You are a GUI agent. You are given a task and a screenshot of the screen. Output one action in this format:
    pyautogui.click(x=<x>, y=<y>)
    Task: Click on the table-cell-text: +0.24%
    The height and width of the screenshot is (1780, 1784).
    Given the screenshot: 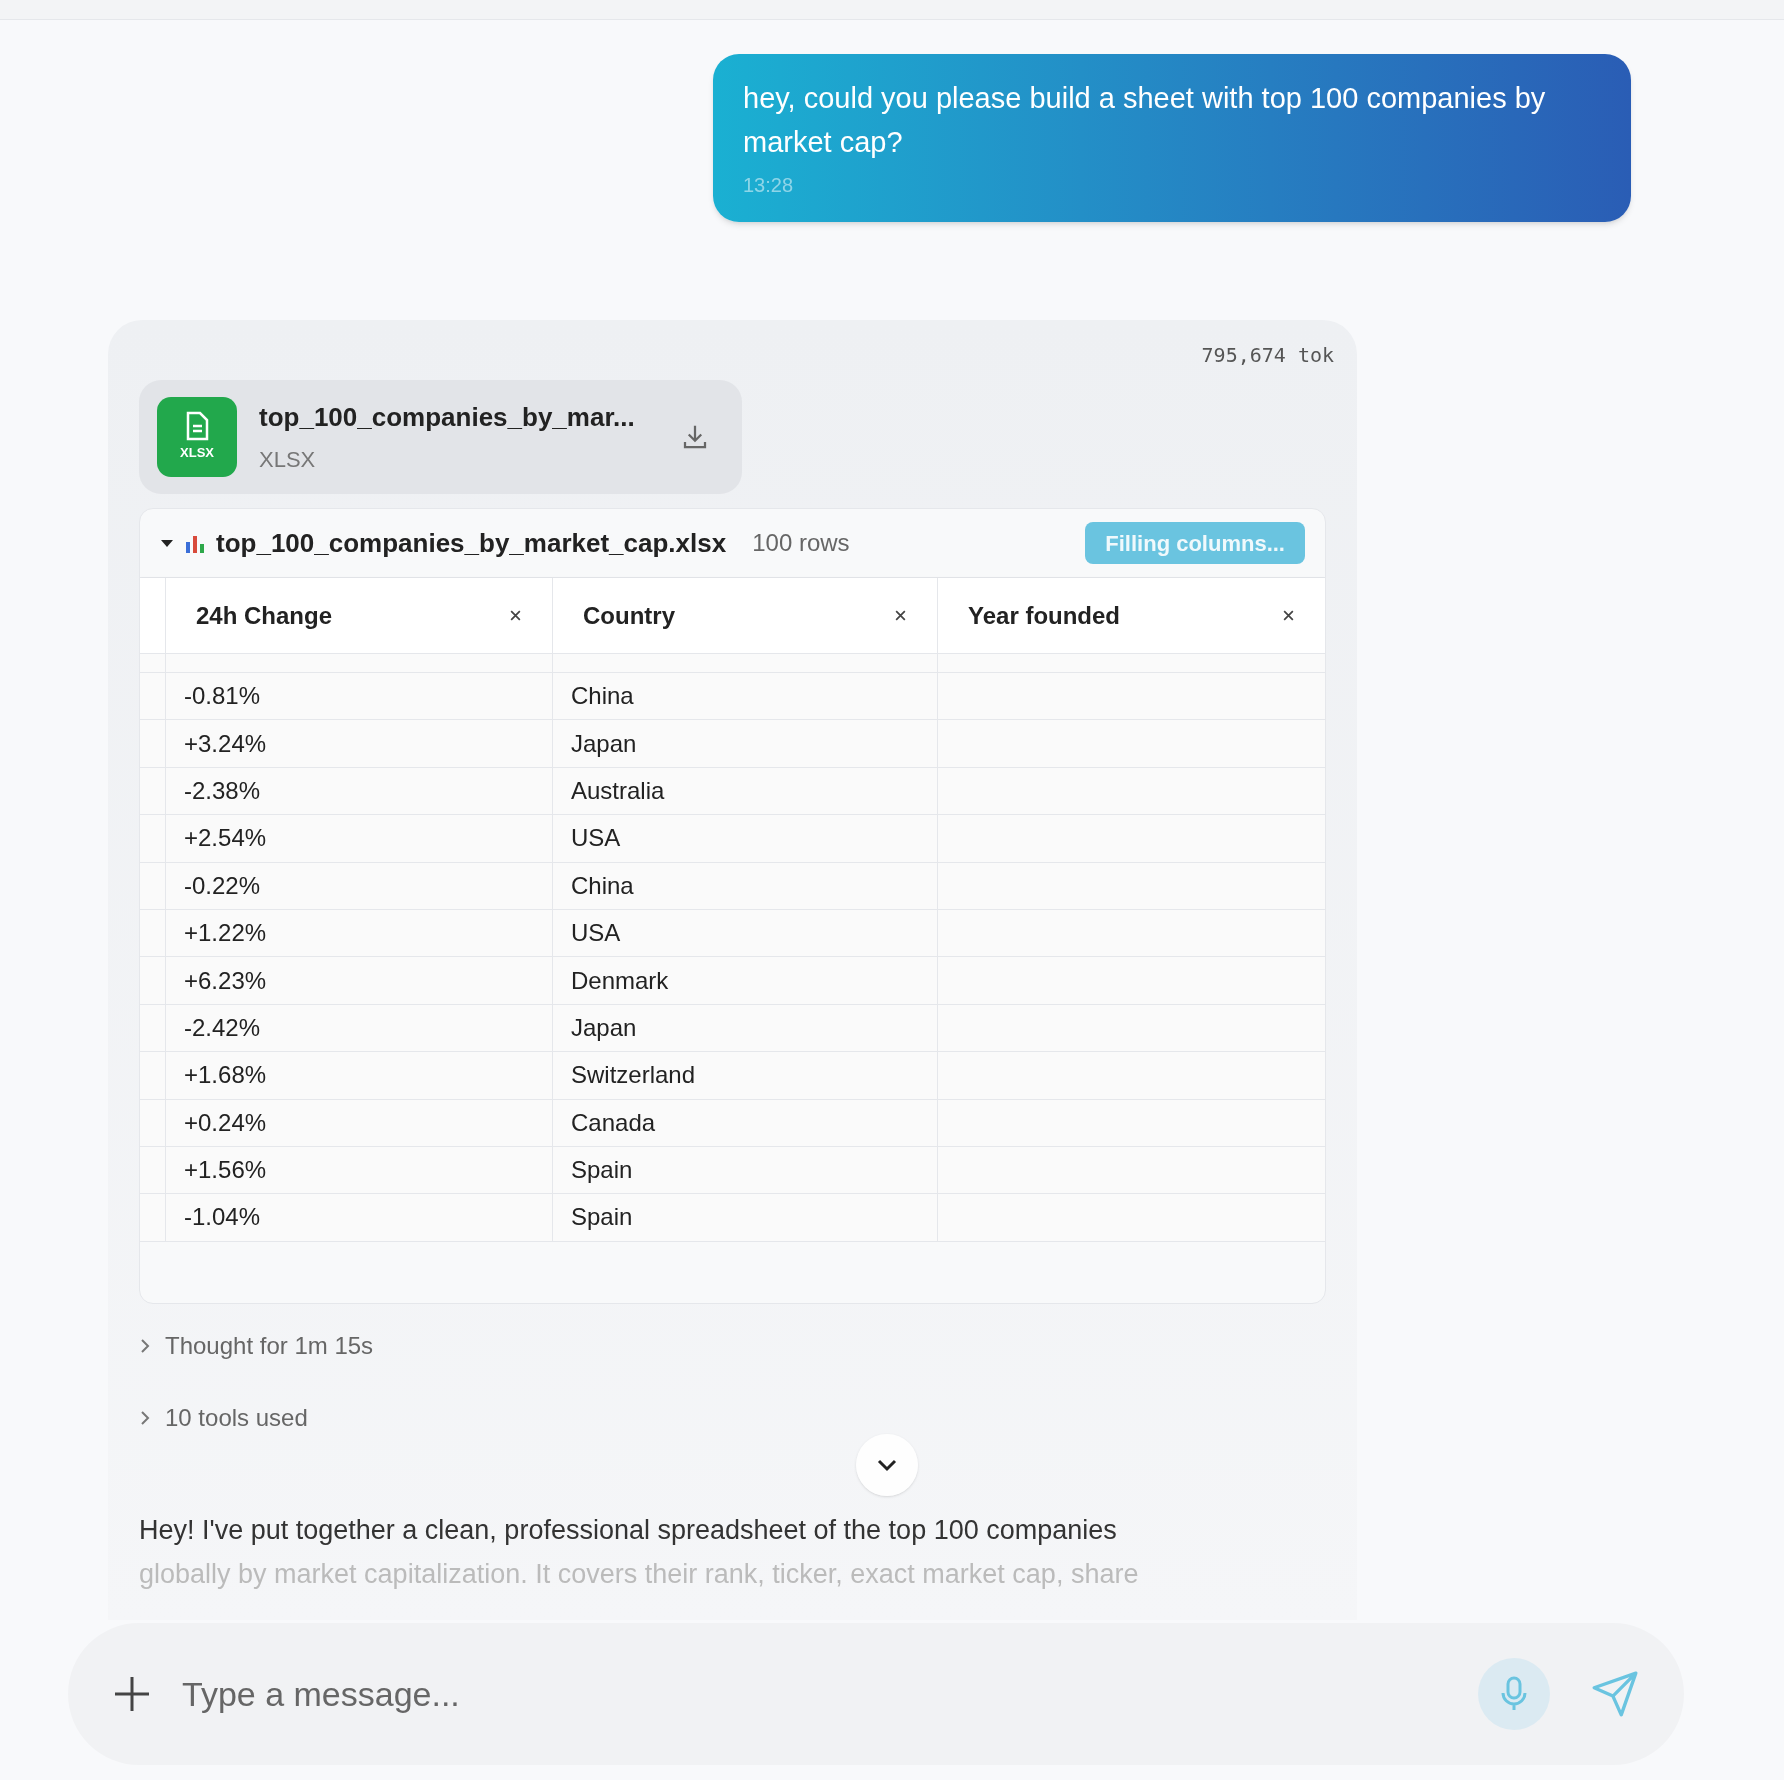 What is the action you would take?
    pyautogui.click(x=225, y=1122)
    